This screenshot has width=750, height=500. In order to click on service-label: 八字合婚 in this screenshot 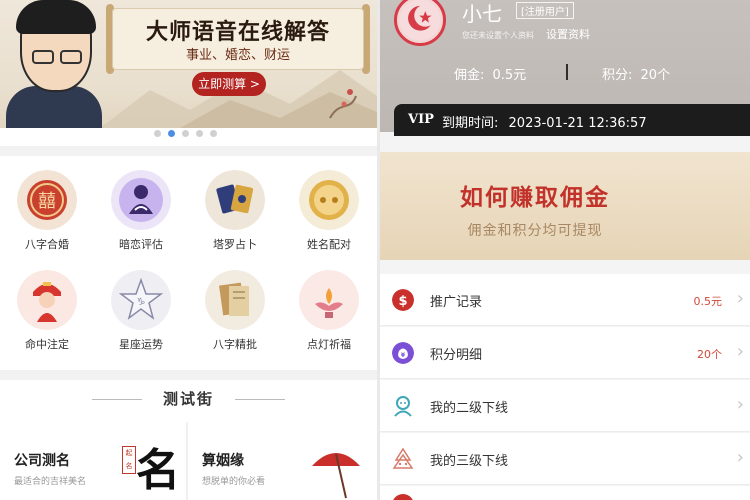, I will do `click(47, 244)`.